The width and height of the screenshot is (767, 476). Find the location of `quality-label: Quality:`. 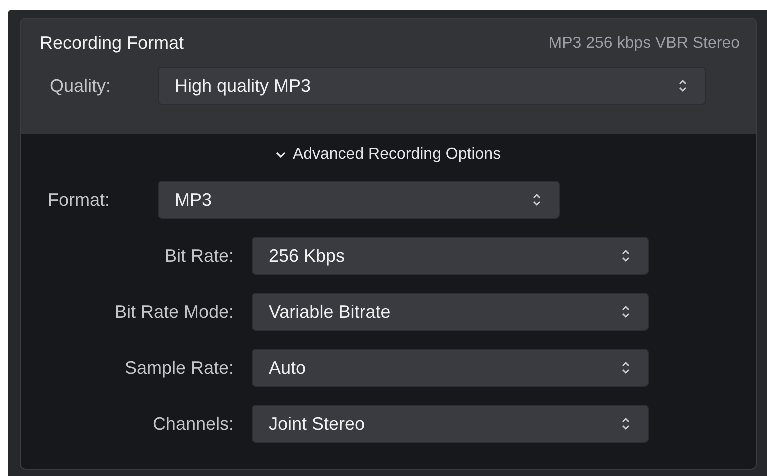

quality-label: Quality: is located at coordinates (81, 86).